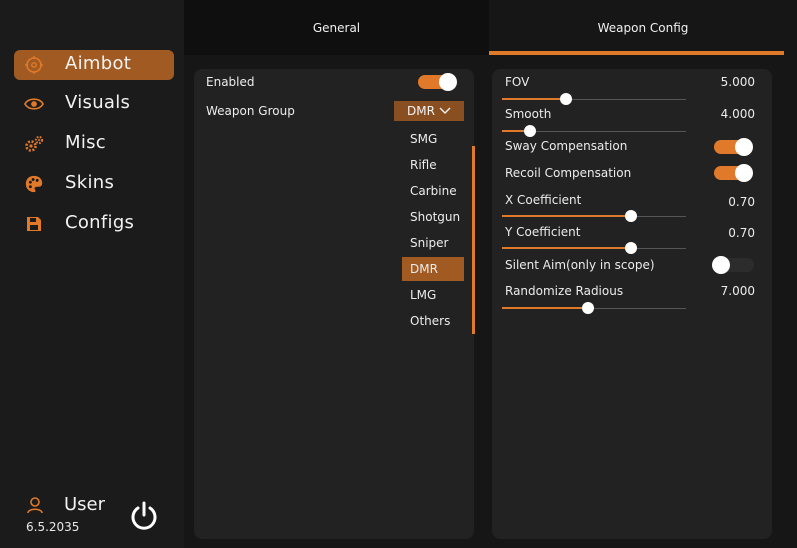  Describe the element at coordinates (433, 191) in the screenshot. I see `dropdown-option-carbine: Carbine` at that location.